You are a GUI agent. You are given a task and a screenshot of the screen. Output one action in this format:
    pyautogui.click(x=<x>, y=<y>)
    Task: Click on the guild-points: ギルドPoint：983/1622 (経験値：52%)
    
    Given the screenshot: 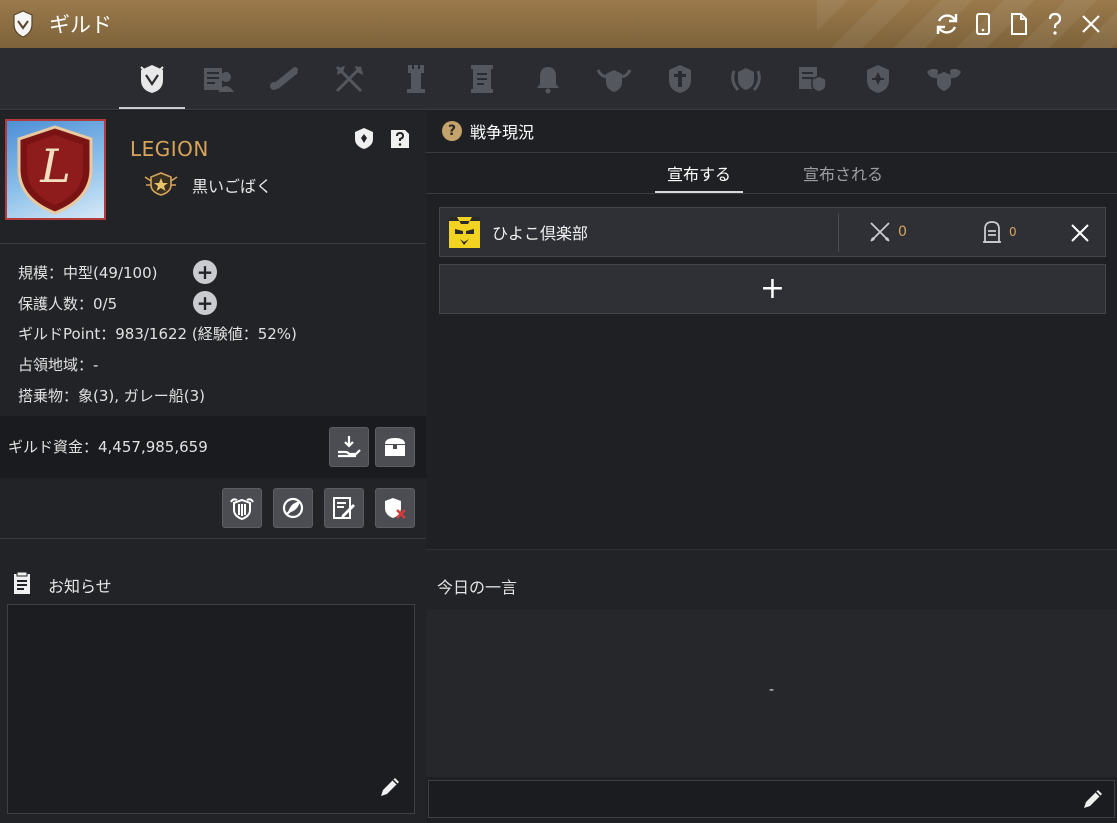 What is the action you would take?
    pyautogui.click(x=157, y=334)
    